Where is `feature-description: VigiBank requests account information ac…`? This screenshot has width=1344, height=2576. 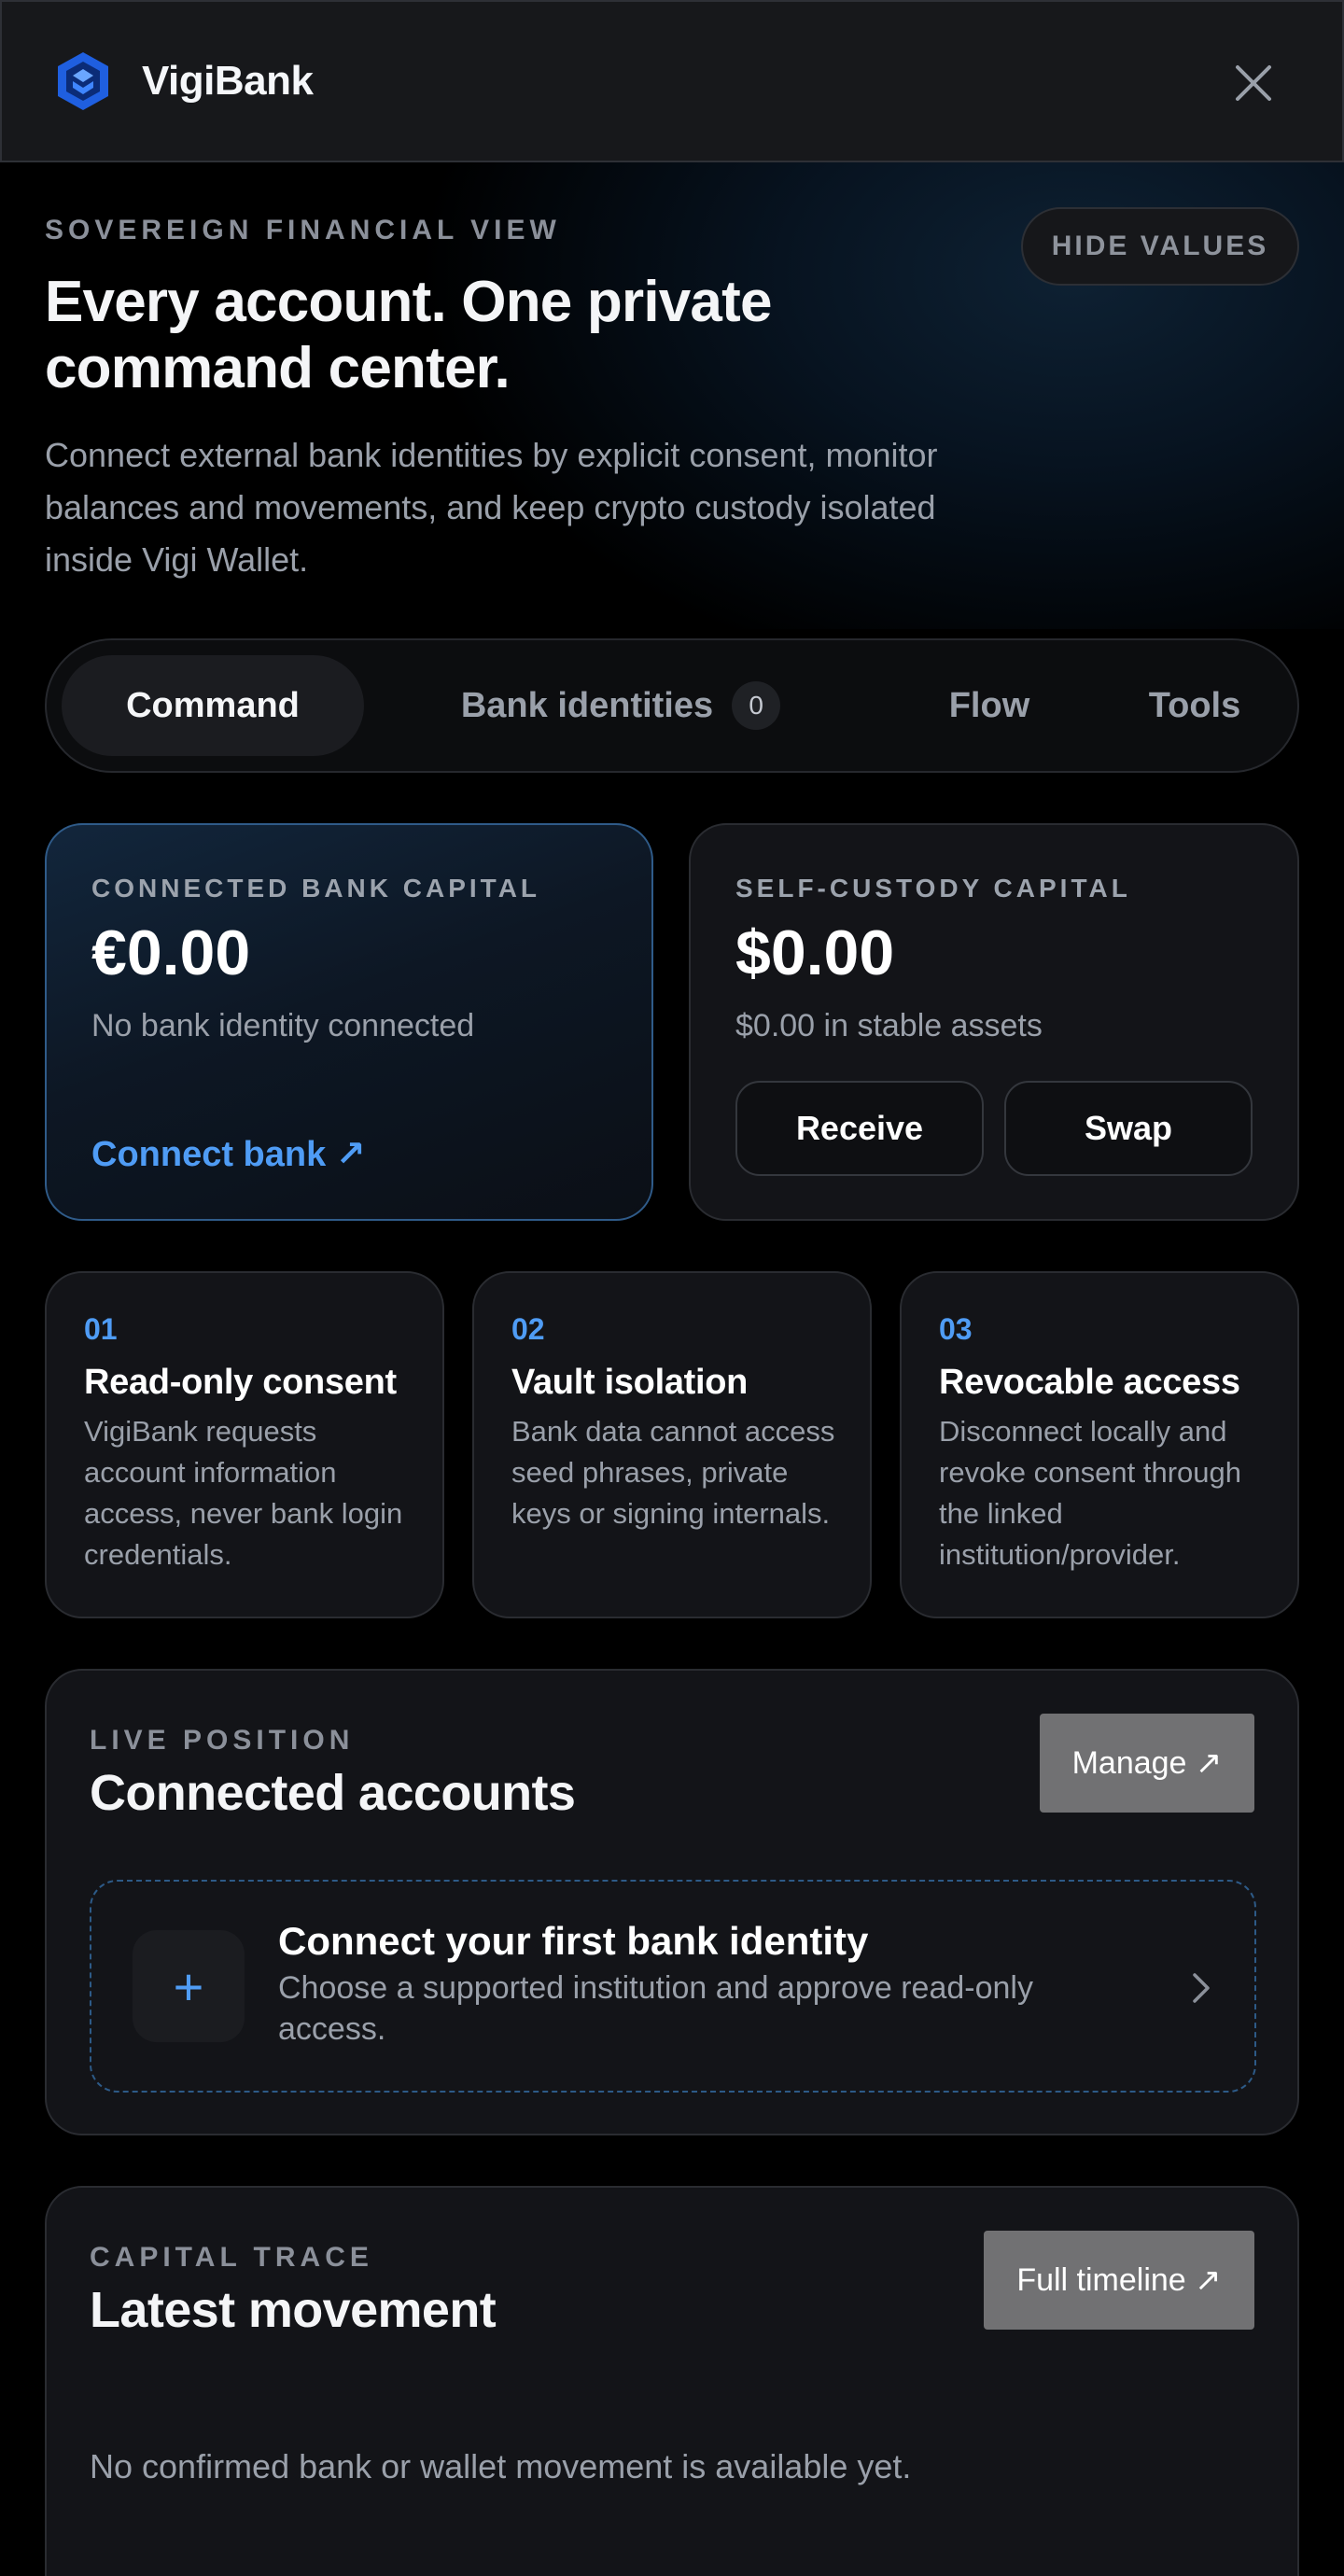
feature-description: VigiBank requests account information ac… is located at coordinates (243, 1493).